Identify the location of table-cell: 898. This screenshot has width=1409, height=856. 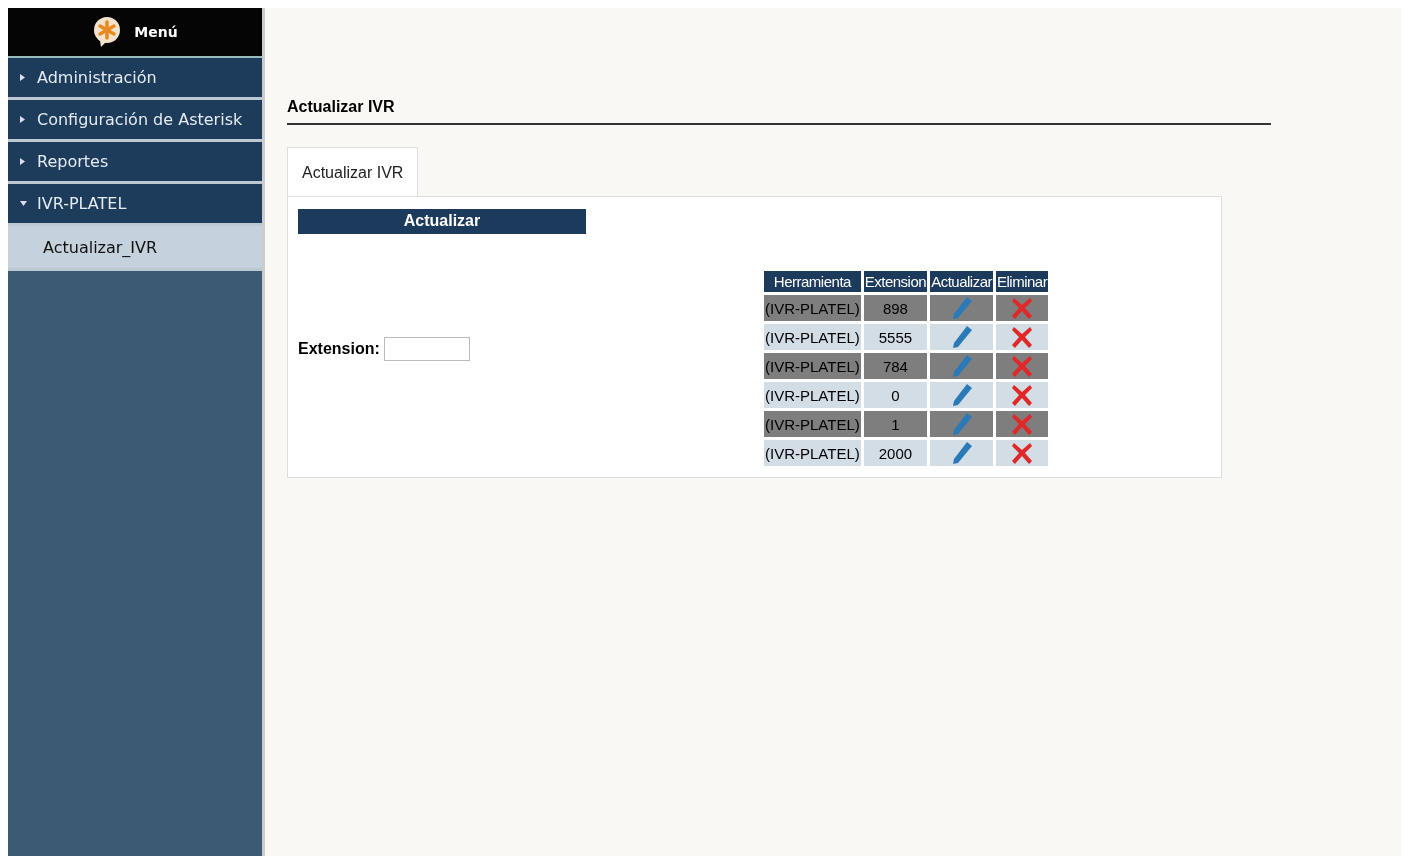
(895, 308).